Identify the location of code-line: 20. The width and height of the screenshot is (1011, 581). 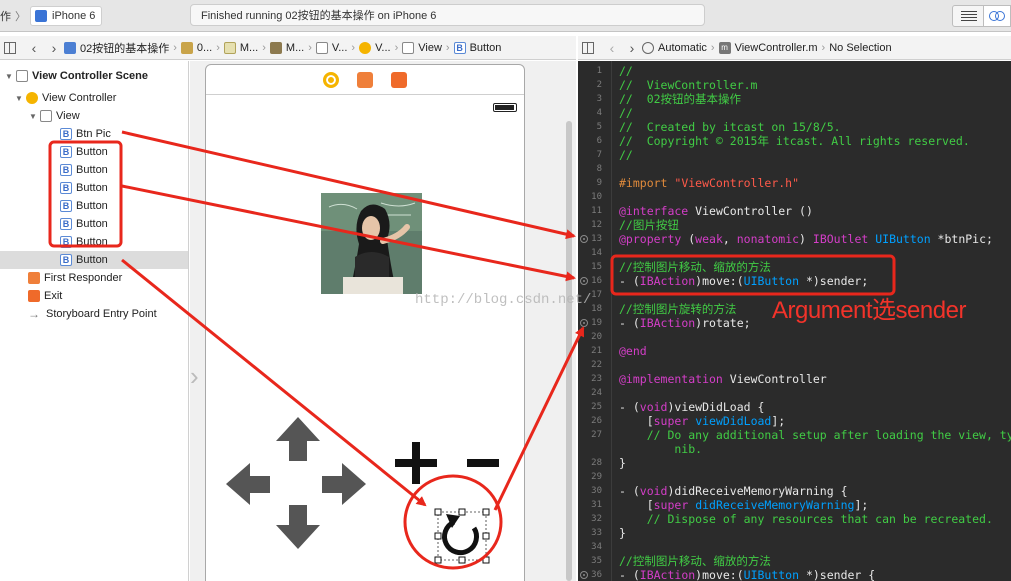
(794, 337).